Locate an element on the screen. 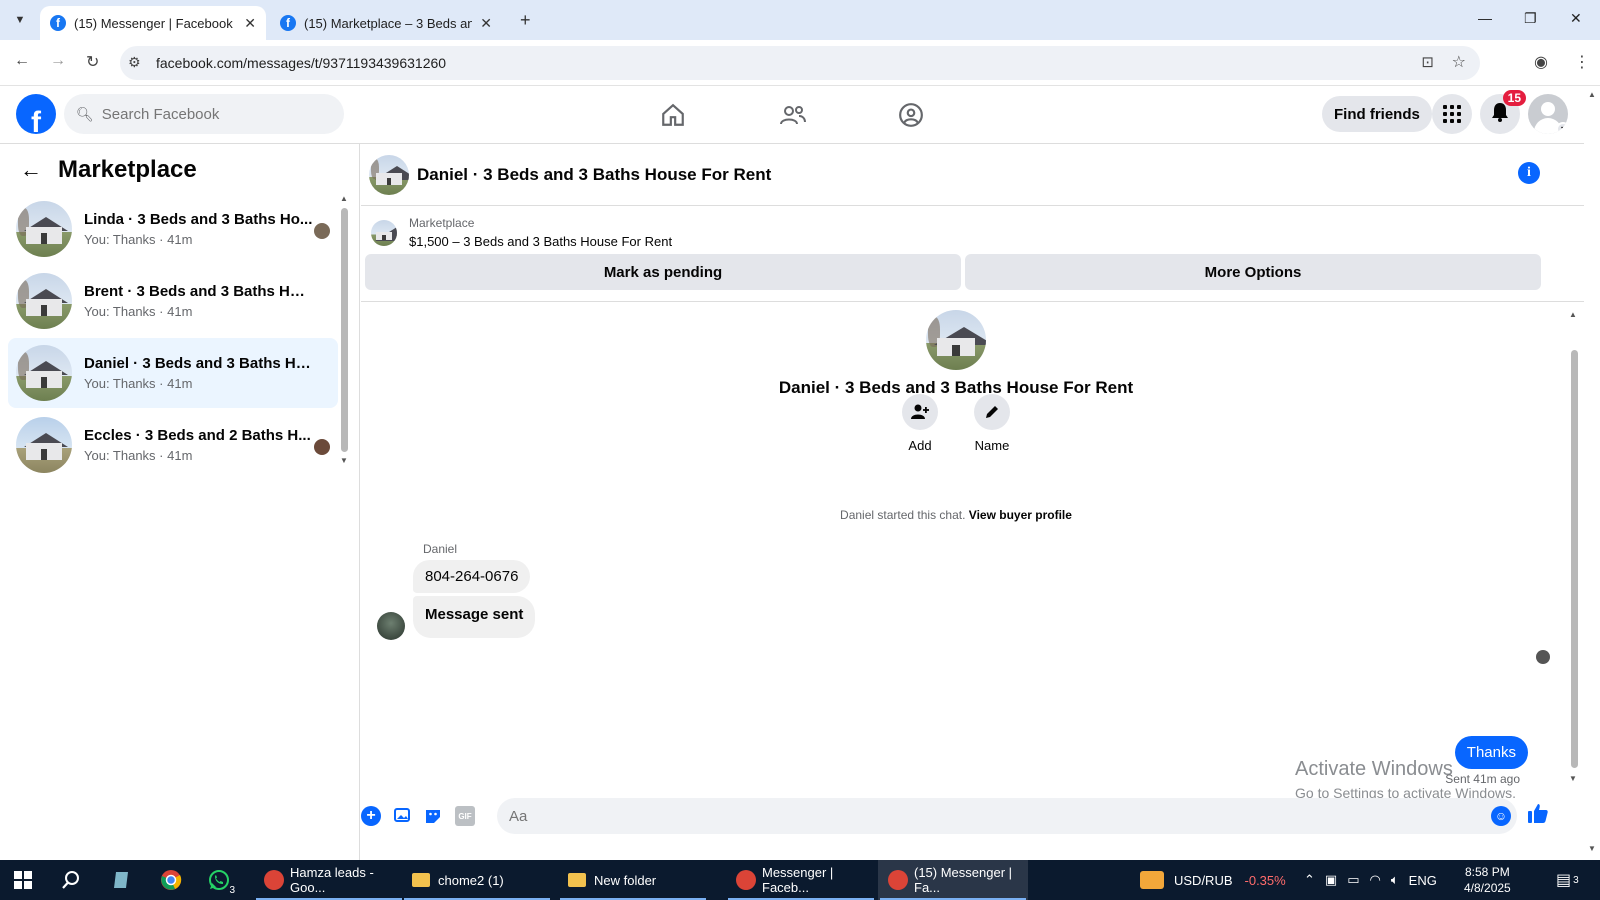 Image resolution: width=1600 pixels, height=900 pixels. gif-icon: GIF is located at coordinates (465, 816).